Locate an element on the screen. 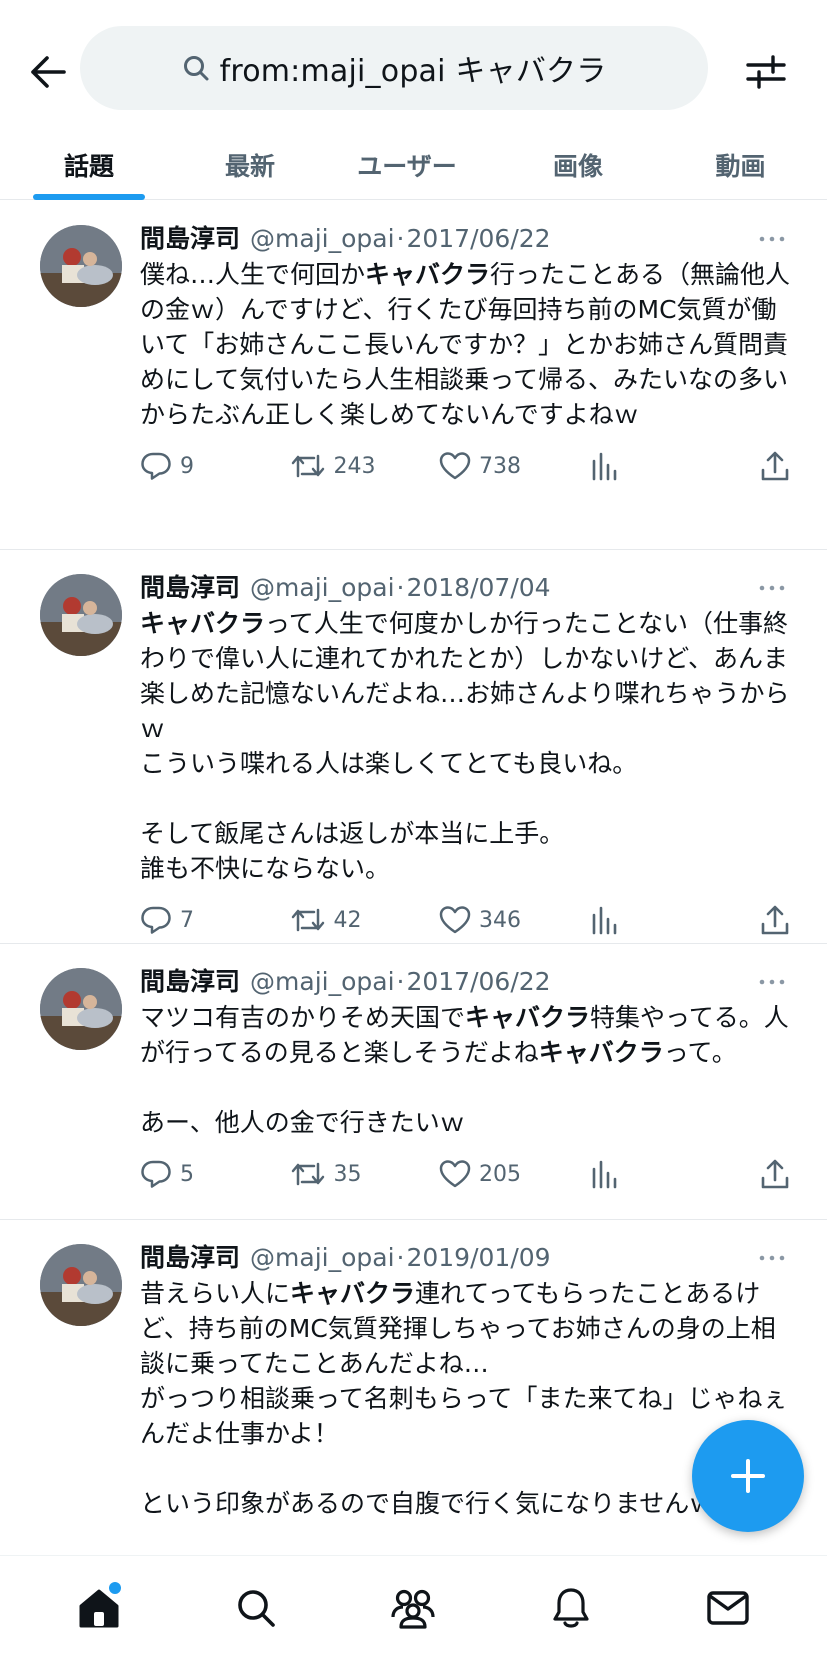 The image size is (827, 1660). reply-button: 7 is located at coordinates (215, 920).